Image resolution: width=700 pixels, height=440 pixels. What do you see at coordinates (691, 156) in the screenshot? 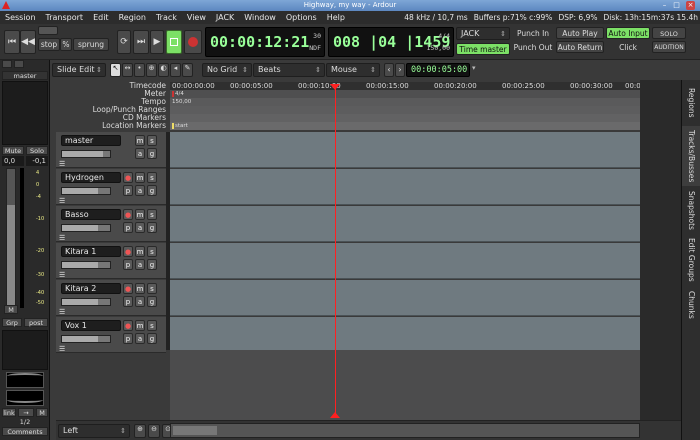
I see `tab-tracks-busses: Tracks/Busses` at bounding box center [691, 156].